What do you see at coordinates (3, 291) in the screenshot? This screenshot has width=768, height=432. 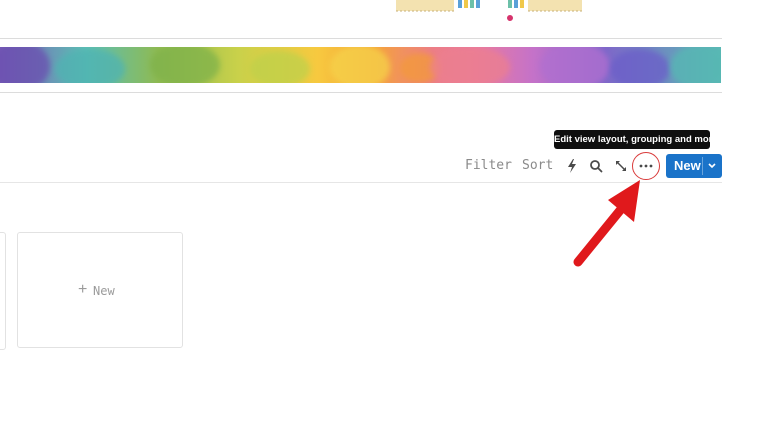 I see `board-card` at bounding box center [3, 291].